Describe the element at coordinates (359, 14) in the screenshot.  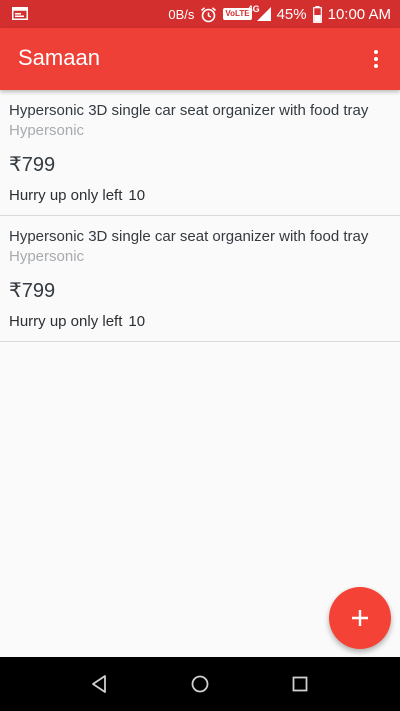
I see `clock-time: 10:00 AM` at that location.